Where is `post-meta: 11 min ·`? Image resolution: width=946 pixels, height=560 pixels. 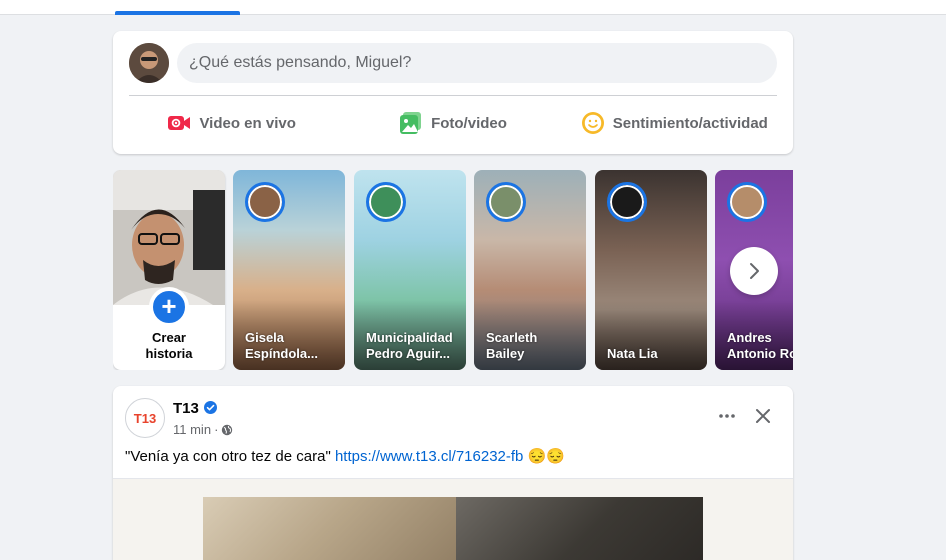 post-meta: 11 min · is located at coordinates (203, 429).